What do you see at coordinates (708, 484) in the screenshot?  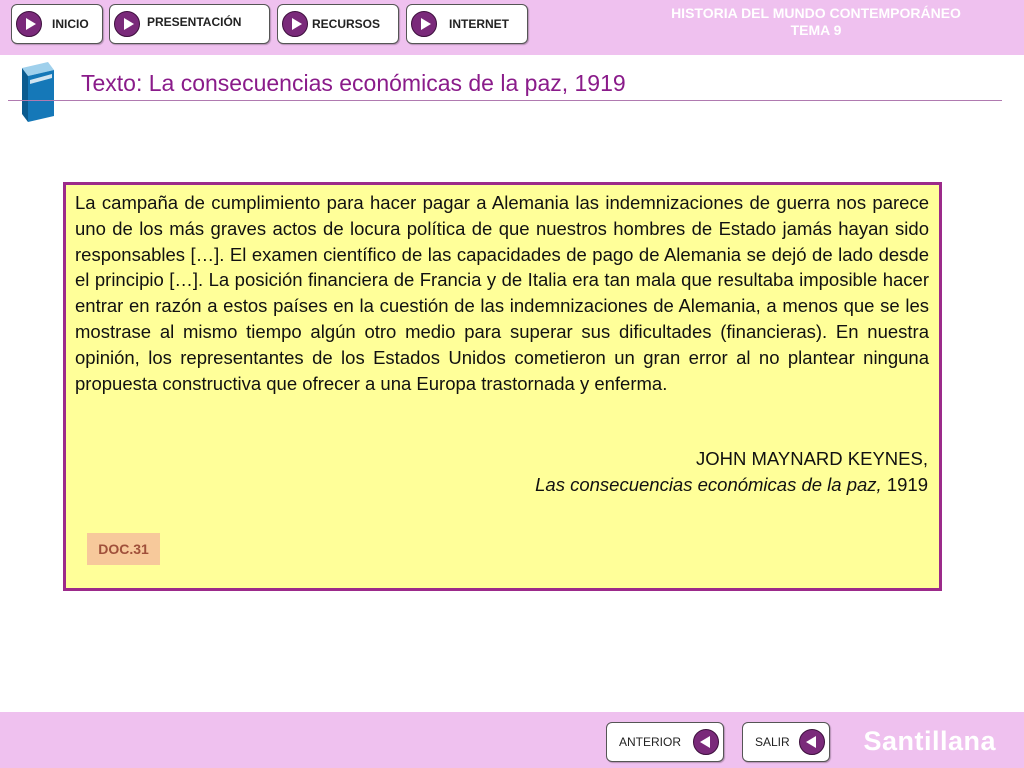 I see `source-work-title: Las consecuencias económicas de la paz,` at bounding box center [708, 484].